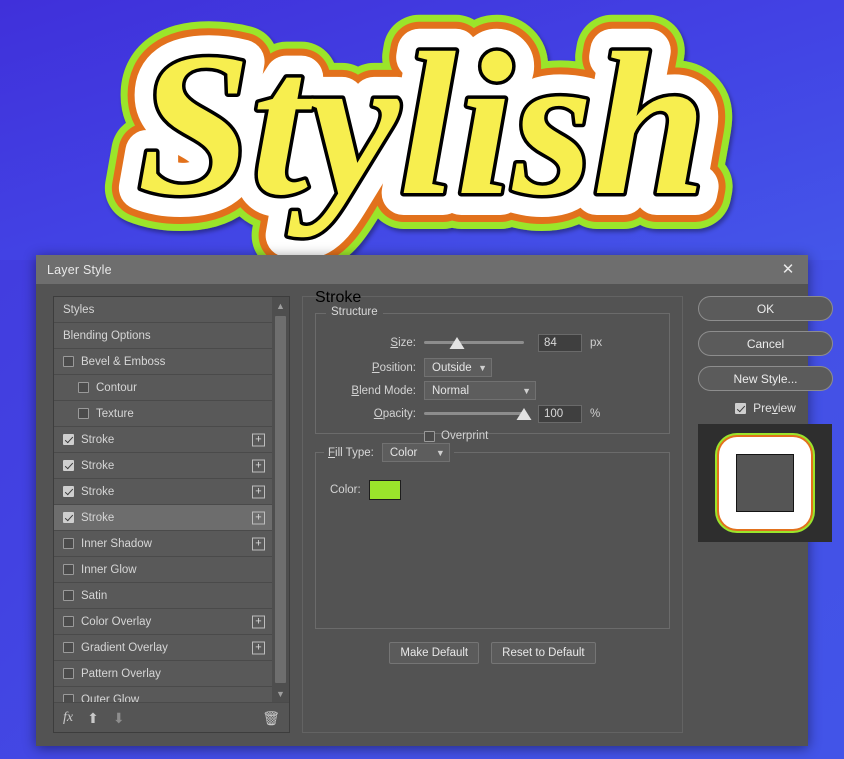 This screenshot has width=844, height=759. What do you see at coordinates (171, 717) in the screenshot?
I see `styles-list-toolbar: fx ⬆ ⬇ 🗑` at bounding box center [171, 717].